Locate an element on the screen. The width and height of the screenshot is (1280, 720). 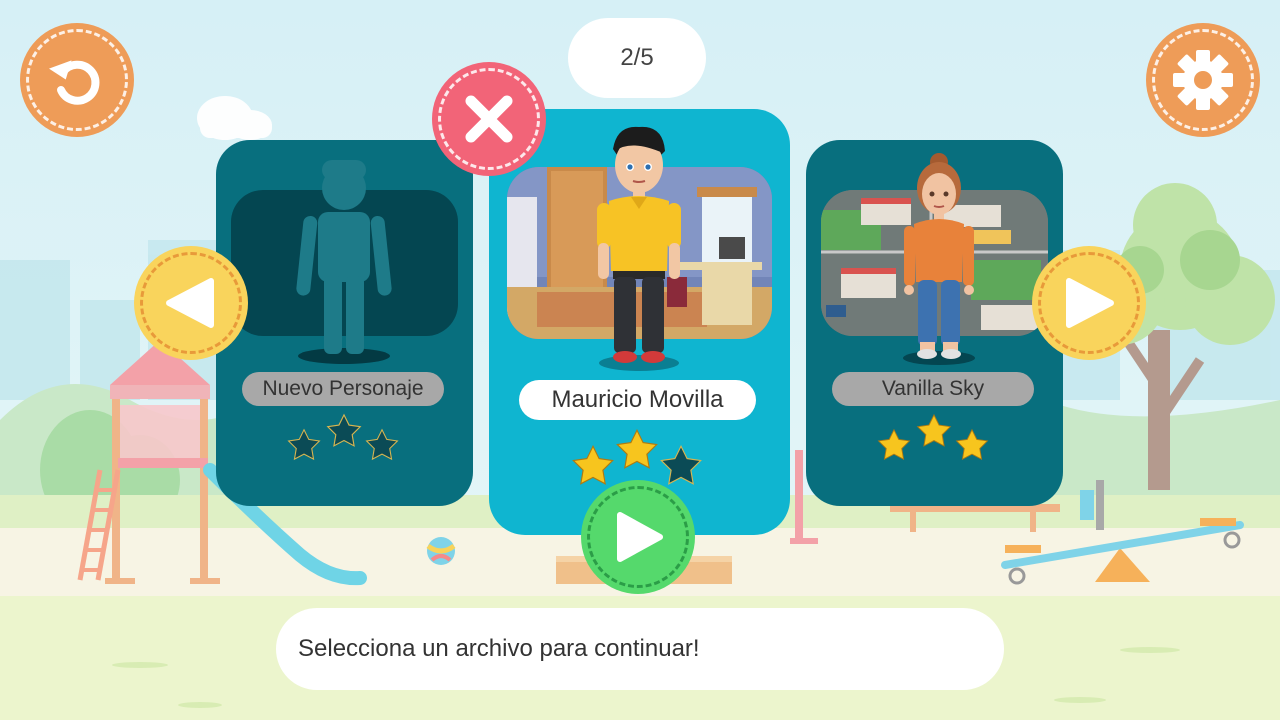
boy-avatar is located at coordinates (639, 248).